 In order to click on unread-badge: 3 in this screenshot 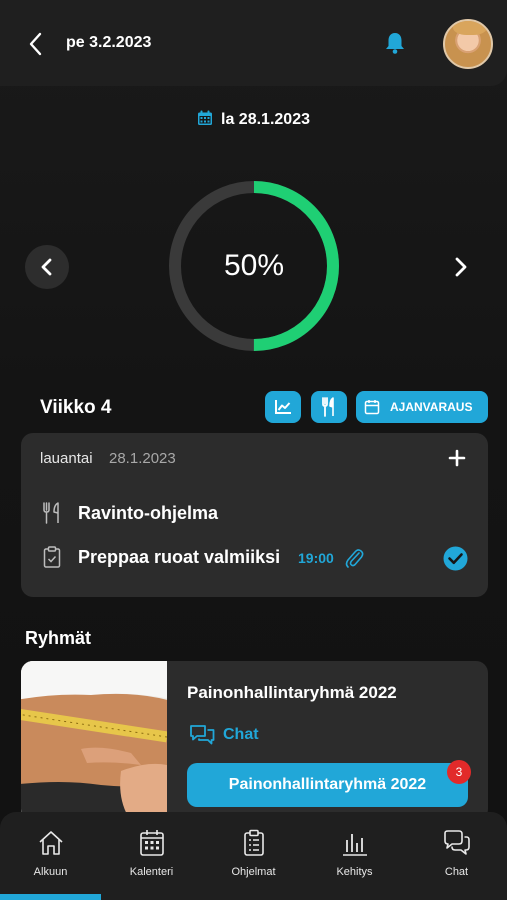, I will do `click(459, 772)`.